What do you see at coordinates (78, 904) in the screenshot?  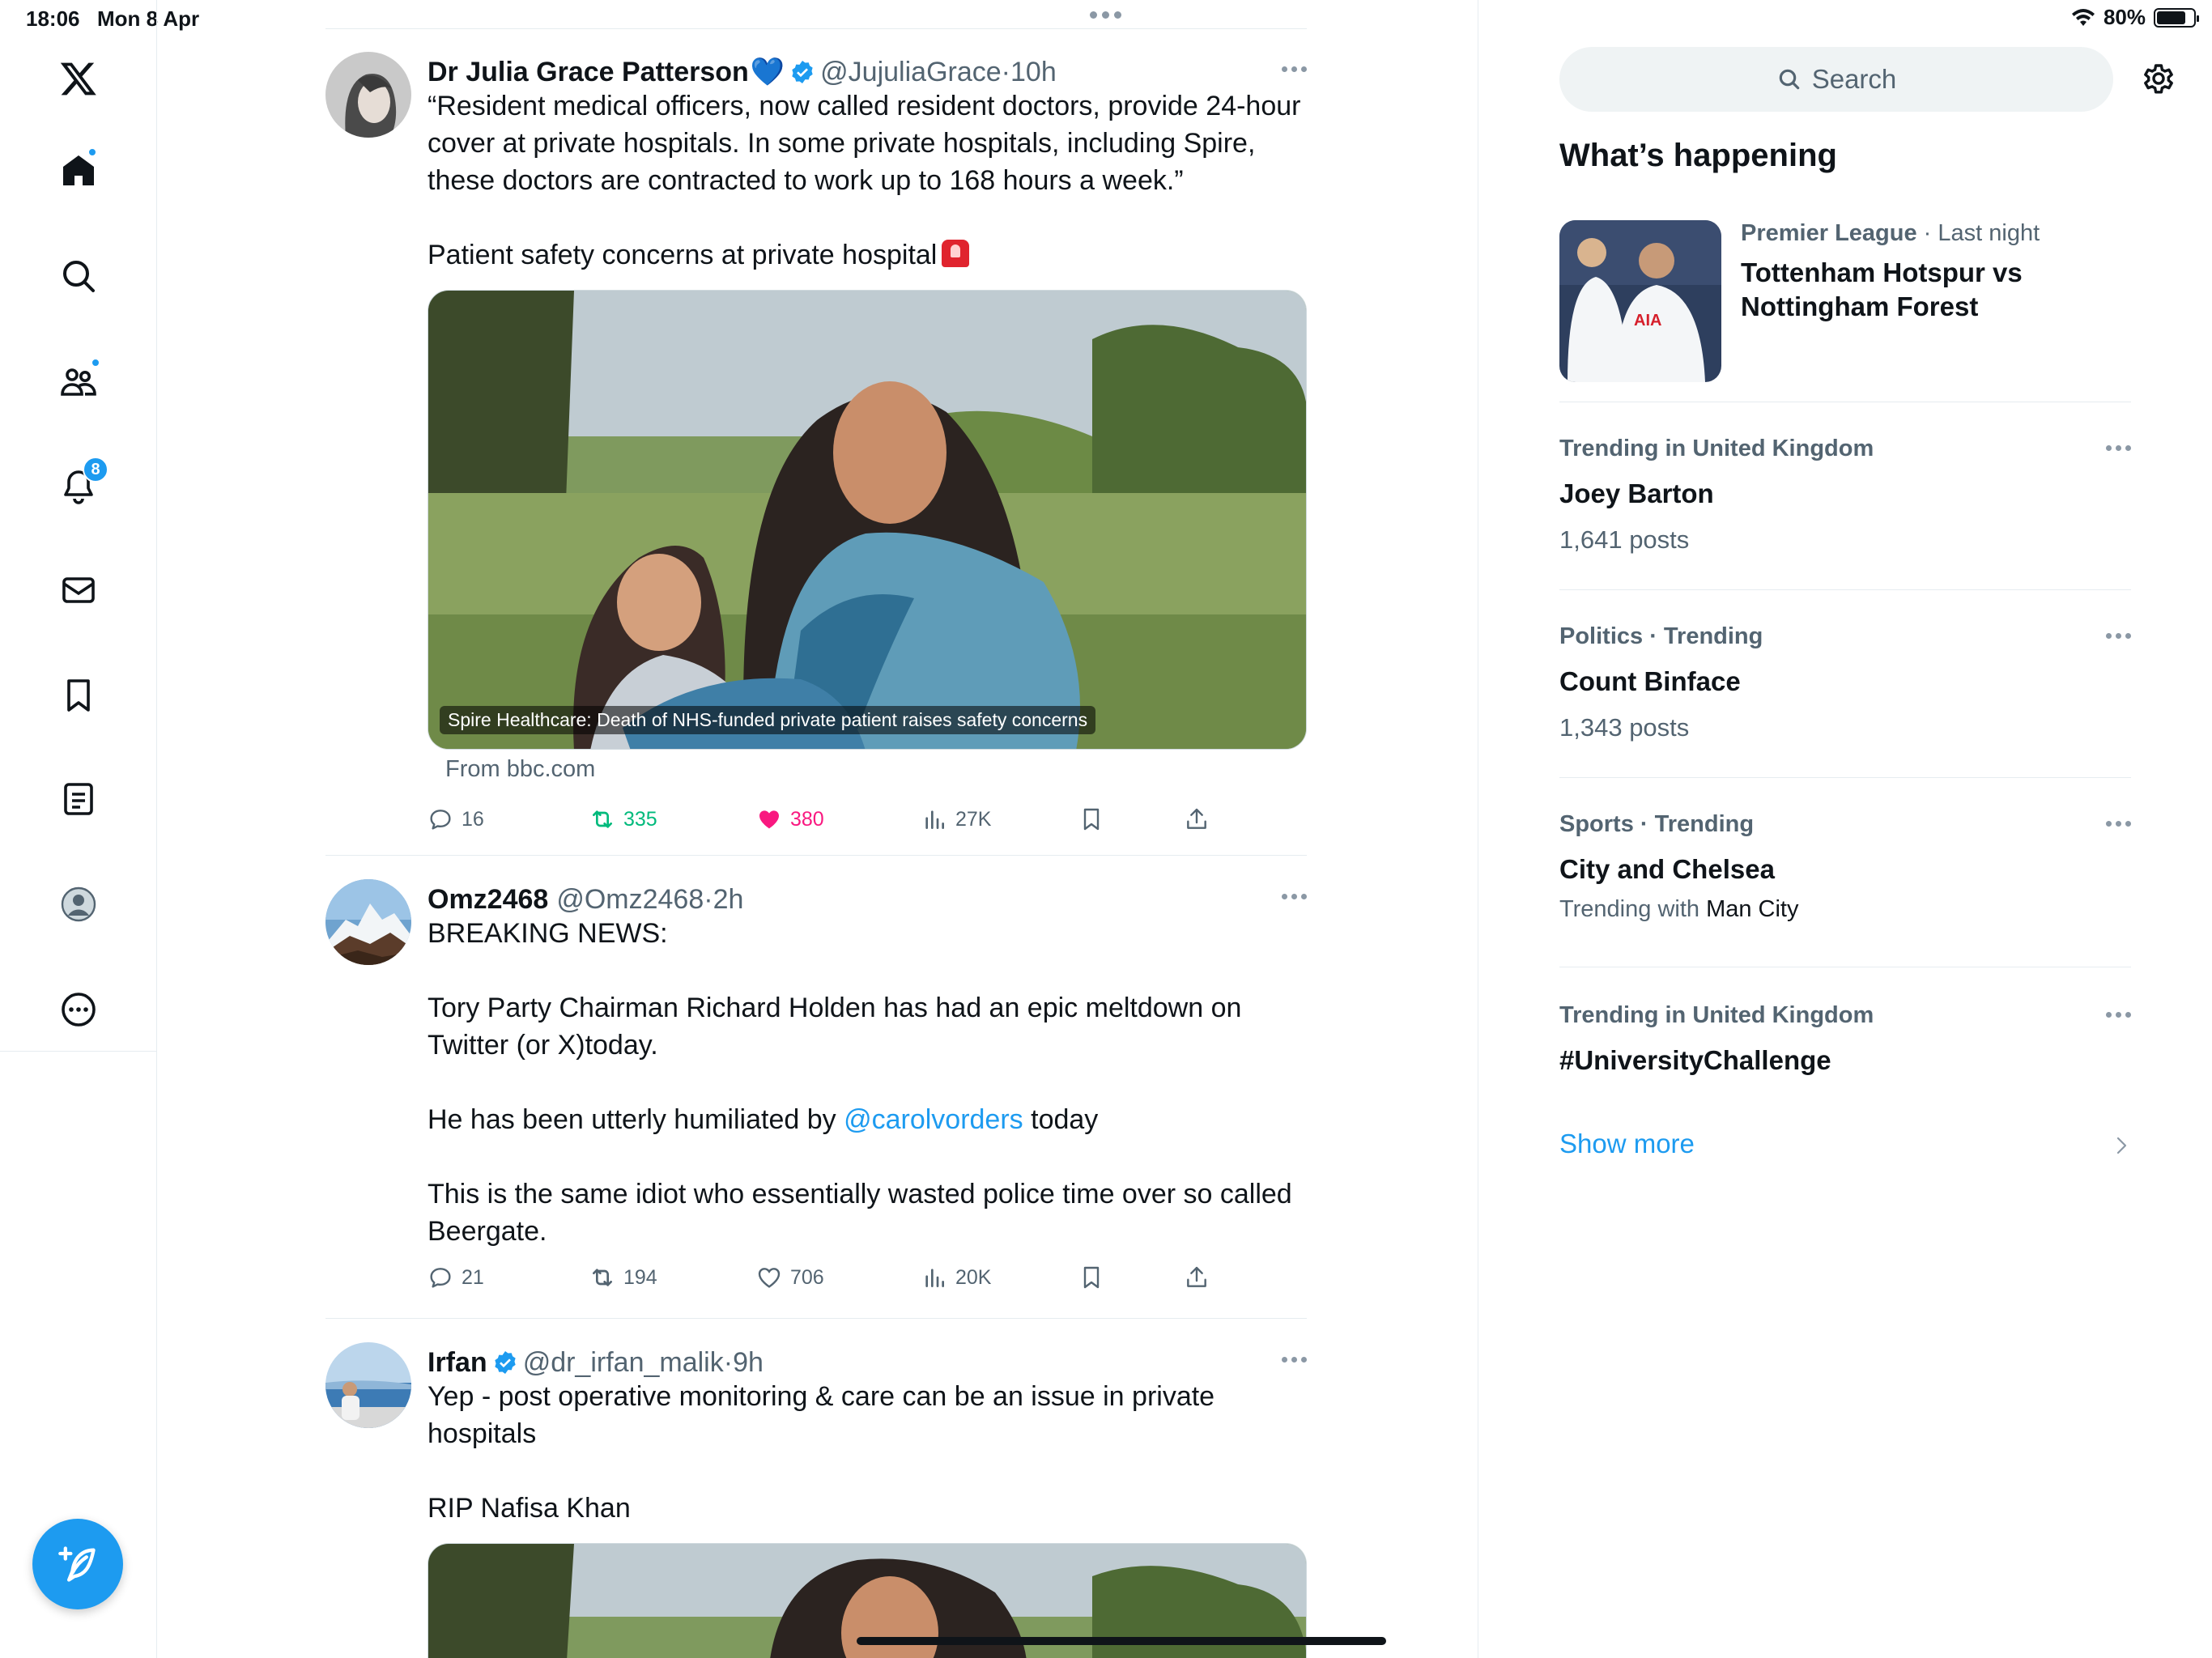 I see `profile-icon` at bounding box center [78, 904].